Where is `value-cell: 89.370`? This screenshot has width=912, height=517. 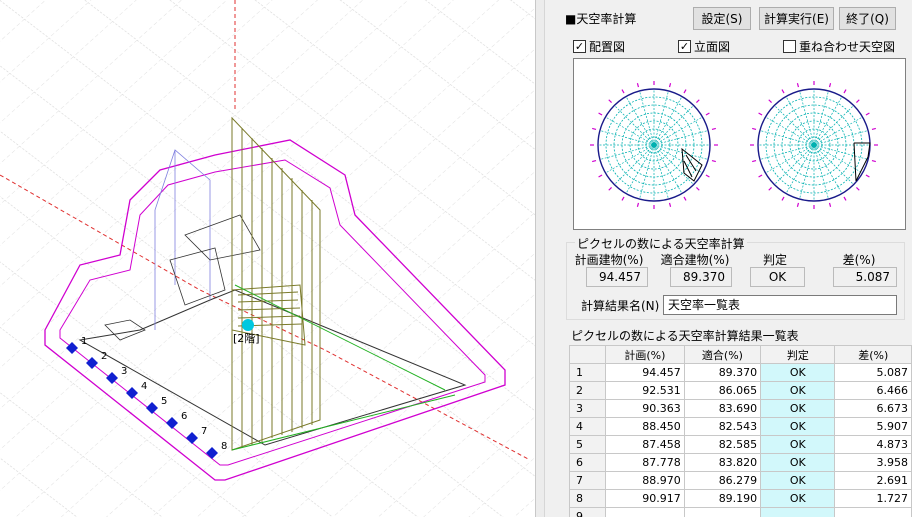 value-cell: 89.370 is located at coordinates (722, 372).